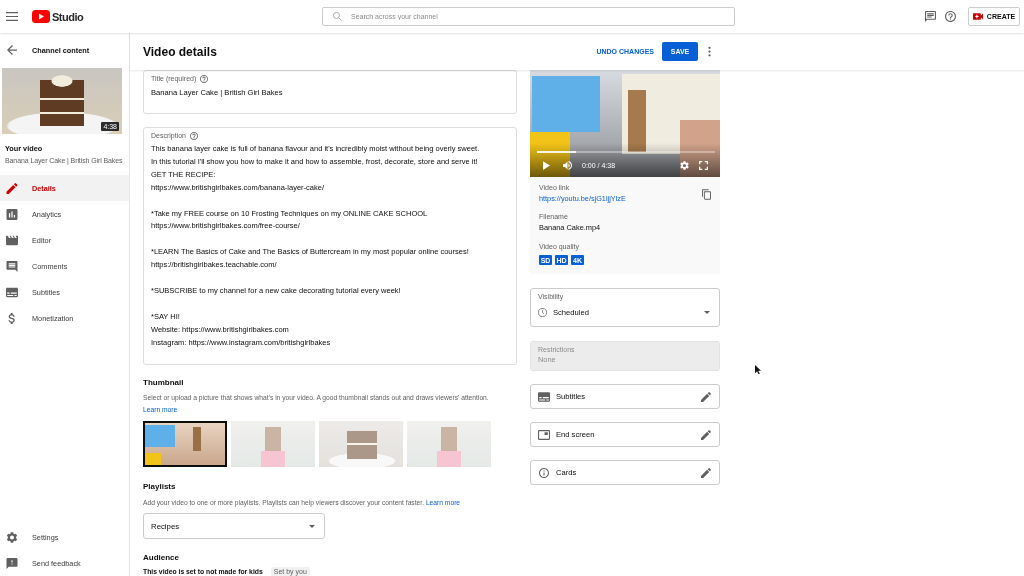 Image resolution: width=1024 pixels, height=576 pixels. Describe the element at coordinates (709, 51) in the screenshot. I see `more-options-icon` at that location.